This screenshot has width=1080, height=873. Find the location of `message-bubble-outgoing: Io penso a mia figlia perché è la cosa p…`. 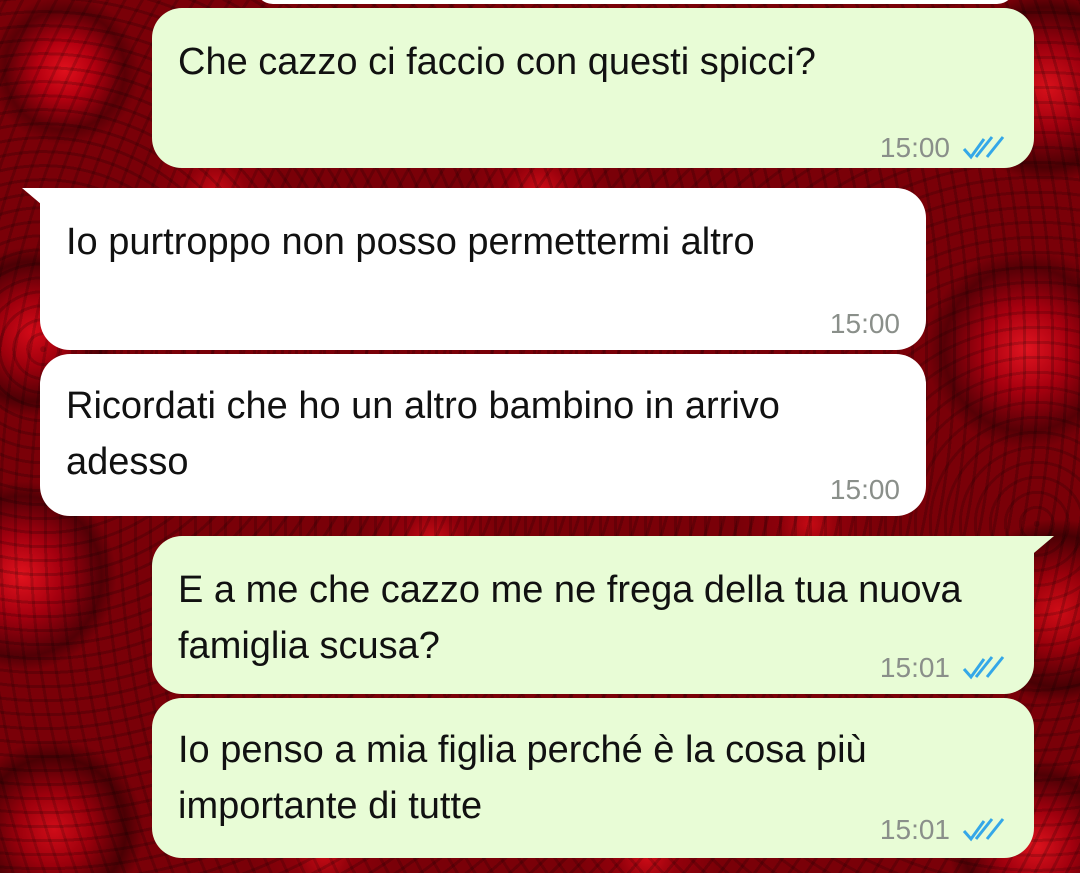

message-bubble-outgoing: Io penso a mia figlia perché è la cosa p… is located at coordinates (593, 778).